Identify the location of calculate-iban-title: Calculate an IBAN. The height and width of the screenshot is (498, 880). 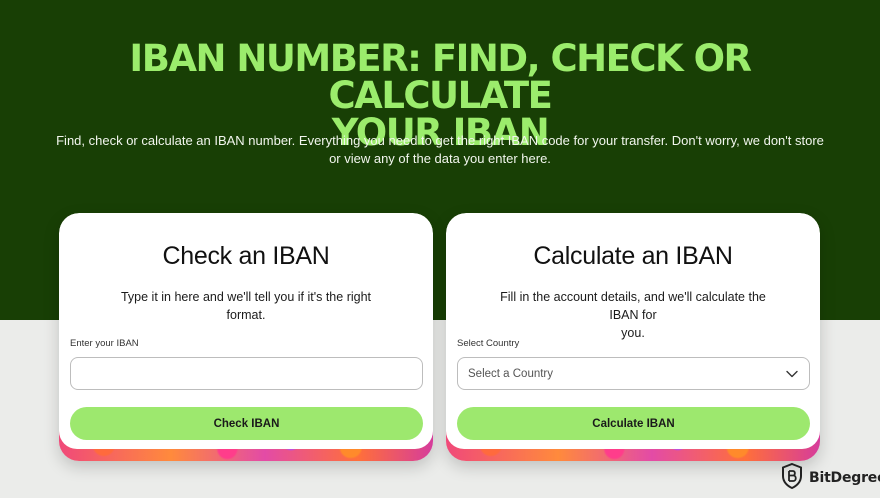
(633, 256).